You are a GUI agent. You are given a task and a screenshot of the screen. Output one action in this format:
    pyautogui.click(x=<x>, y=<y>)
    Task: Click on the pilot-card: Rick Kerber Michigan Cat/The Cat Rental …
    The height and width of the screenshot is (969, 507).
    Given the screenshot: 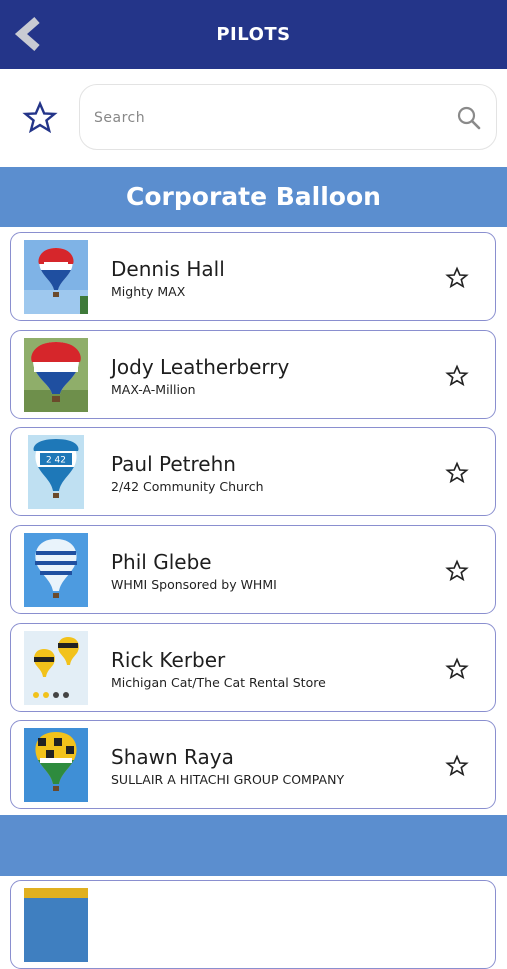 What is the action you would take?
    pyautogui.click(x=253, y=667)
    